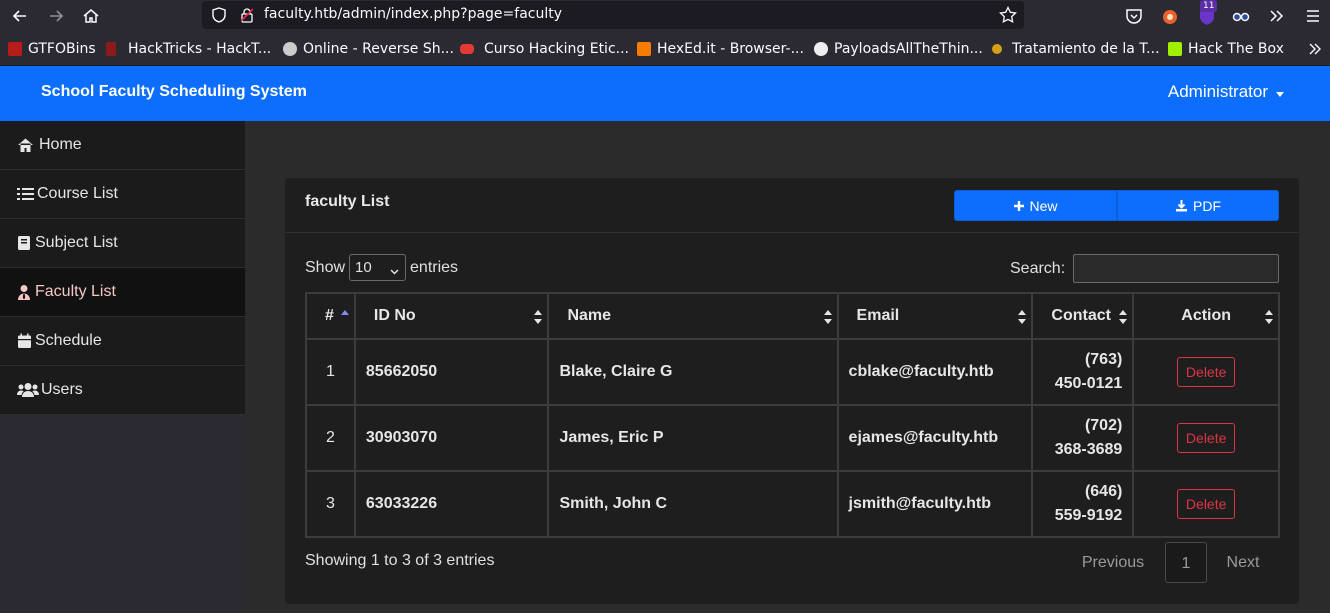 This screenshot has width=1330, height=613. Describe the element at coordinates (451, 372) in the screenshot. I see `faculty-id: 85662050` at that location.